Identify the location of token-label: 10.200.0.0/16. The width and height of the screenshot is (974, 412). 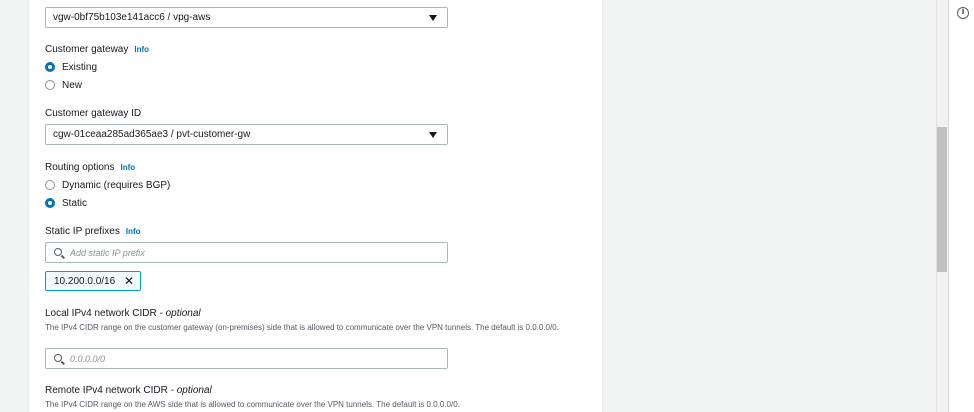
(85, 281).